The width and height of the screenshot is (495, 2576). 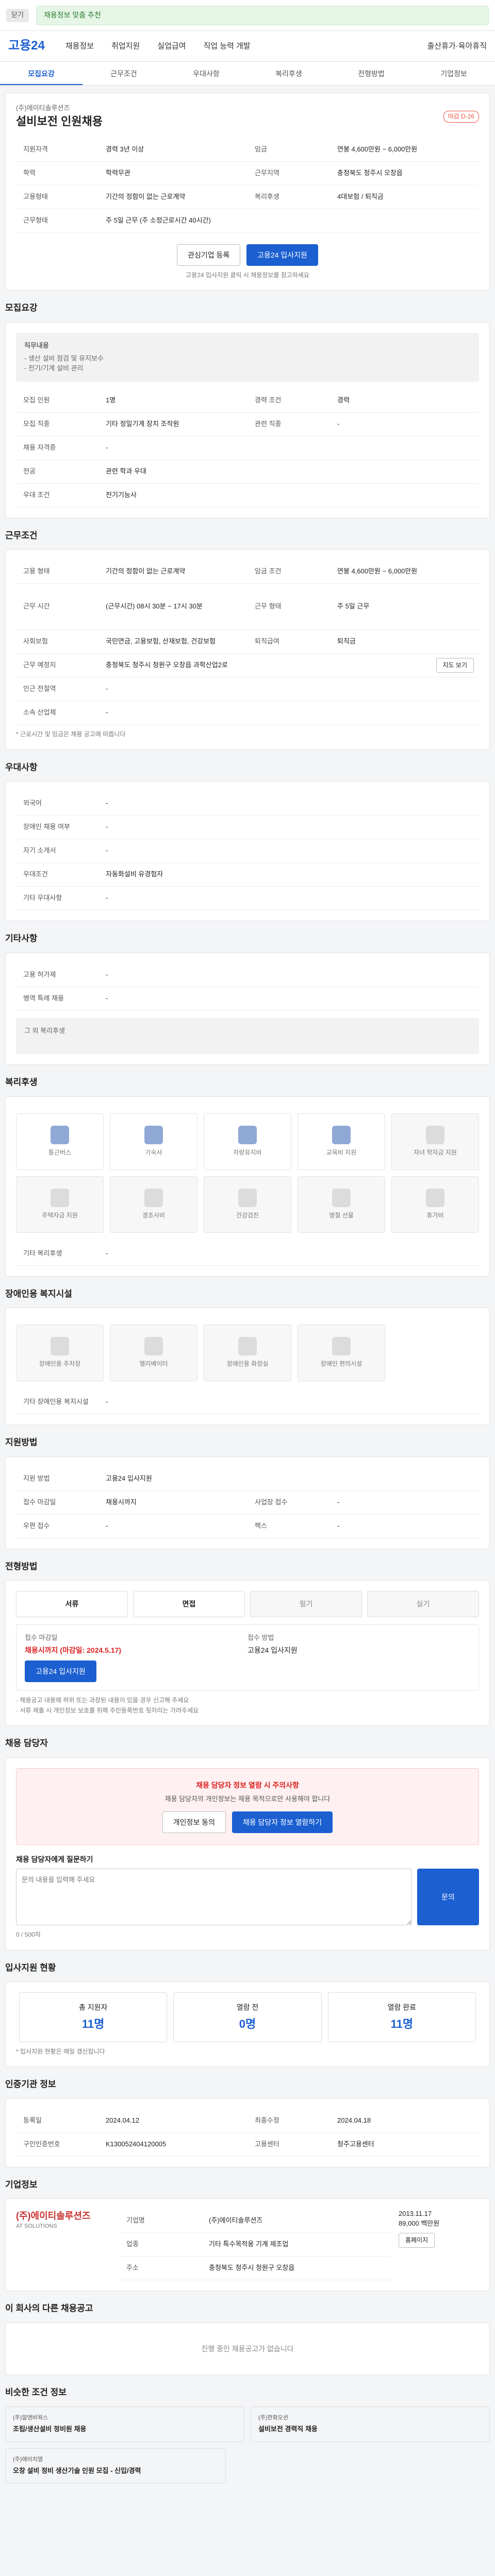 I want to click on summary-key: 지원자격, so click(x=35, y=149).